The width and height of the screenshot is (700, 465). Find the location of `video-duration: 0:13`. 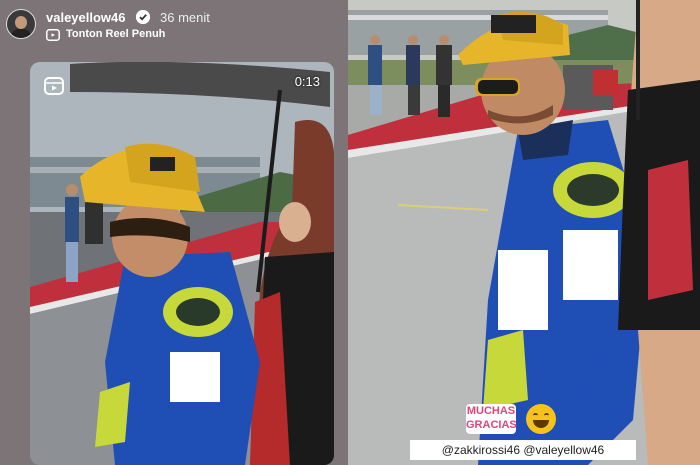

video-duration: 0:13 is located at coordinates (307, 81).